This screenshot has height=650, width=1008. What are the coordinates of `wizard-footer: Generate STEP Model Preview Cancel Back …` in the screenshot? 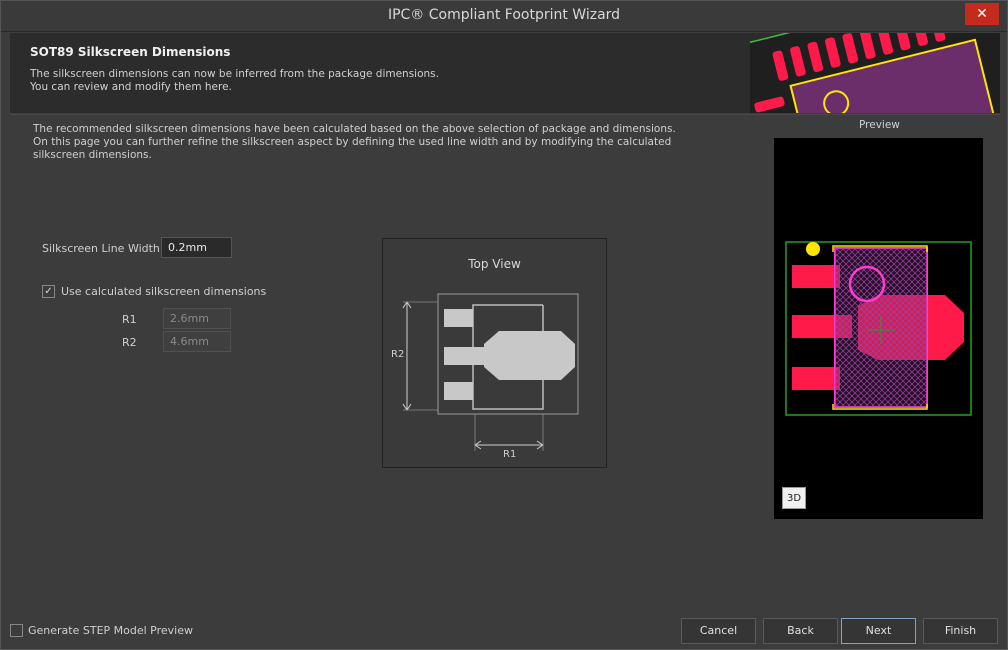 It's located at (504, 630).